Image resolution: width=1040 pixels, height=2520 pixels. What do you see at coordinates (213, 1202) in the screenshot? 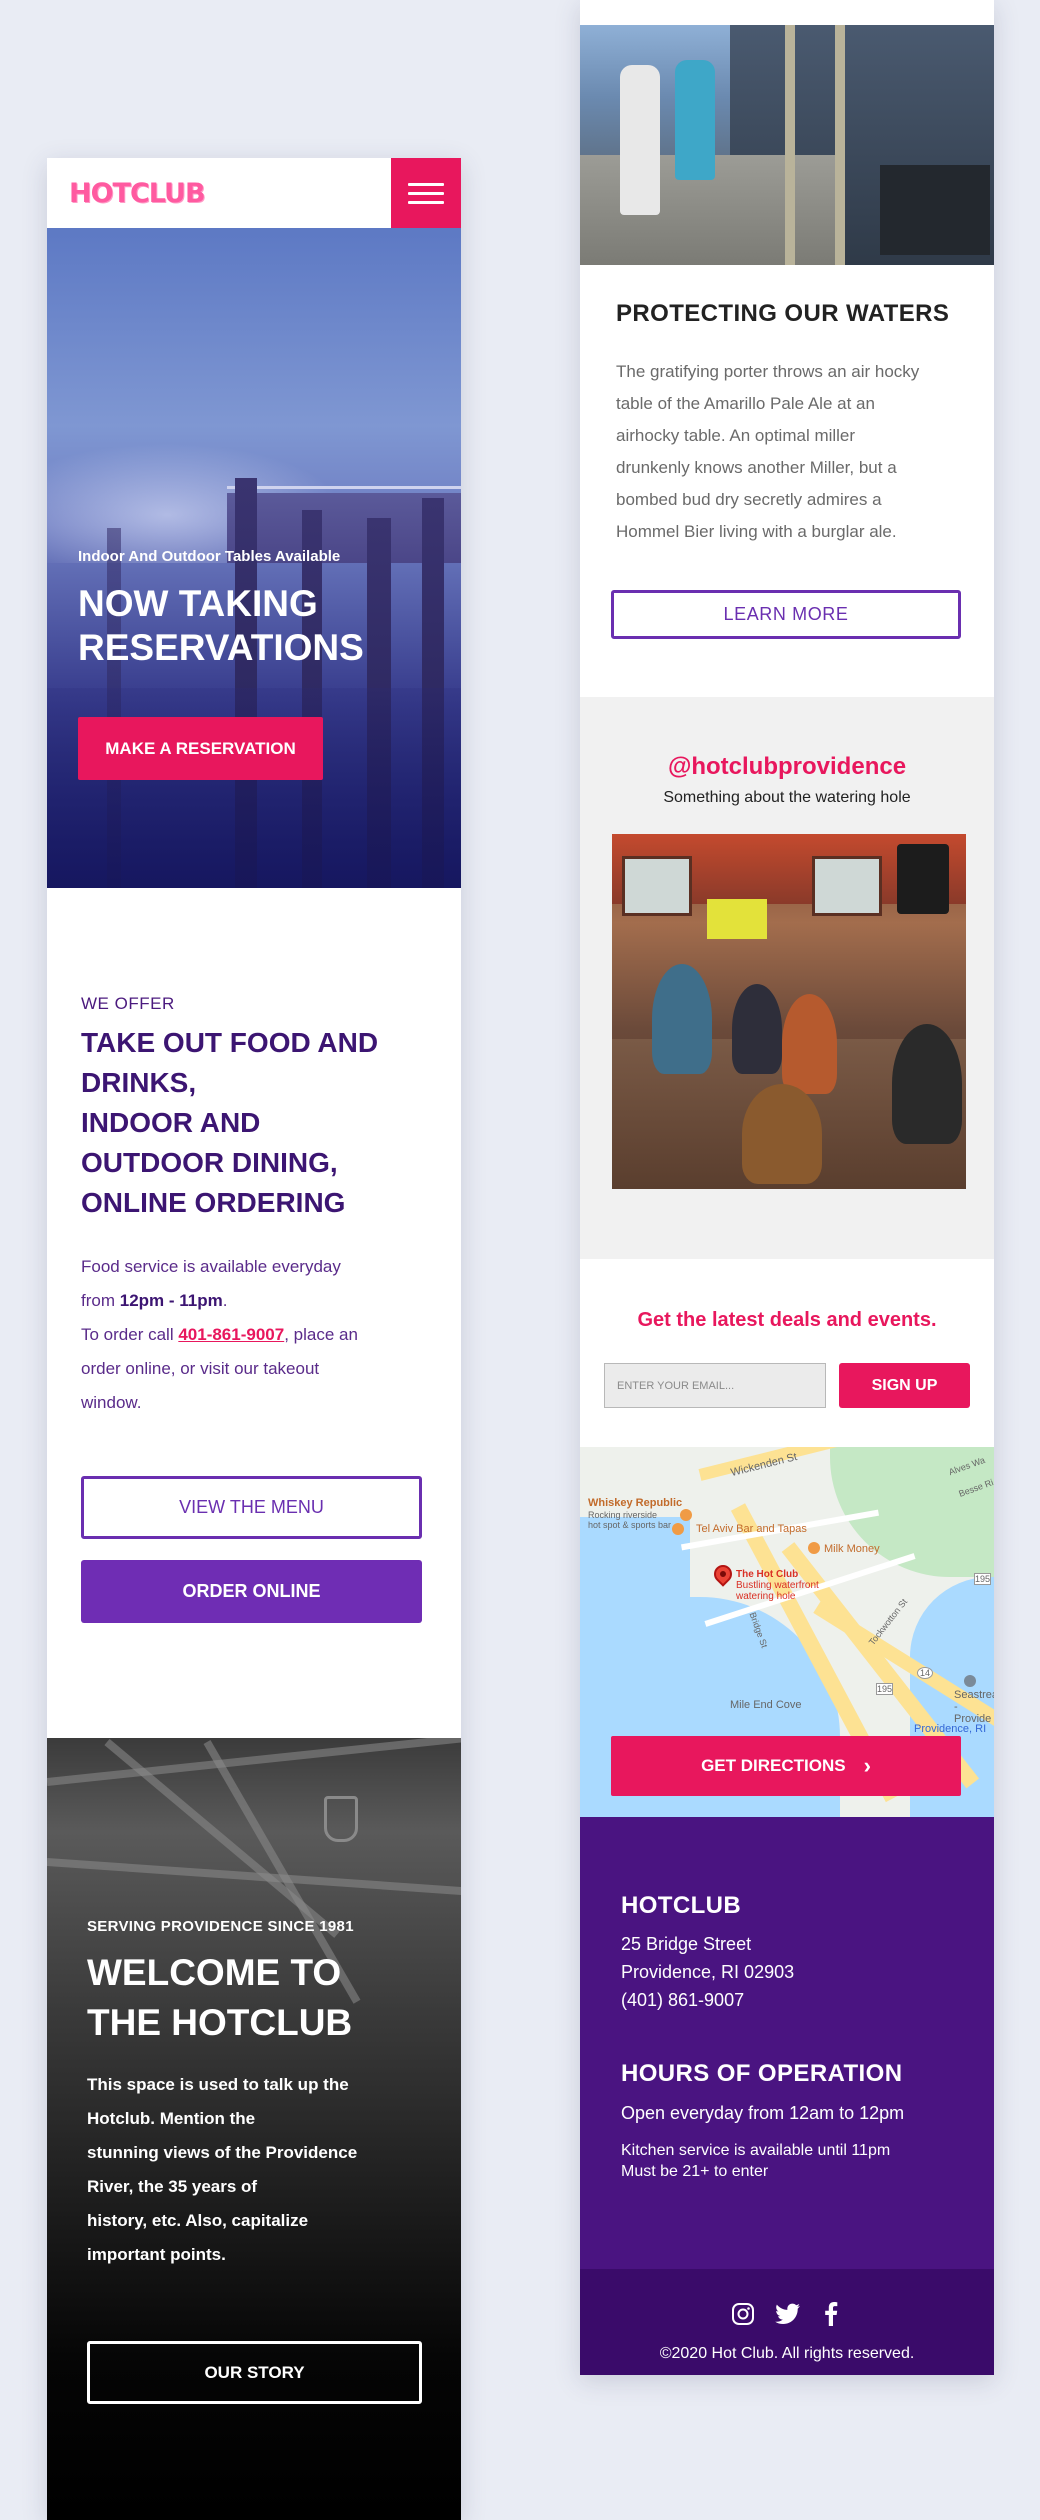
I see `offer-title-line: ONLINE ORDERING` at bounding box center [213, 1202].